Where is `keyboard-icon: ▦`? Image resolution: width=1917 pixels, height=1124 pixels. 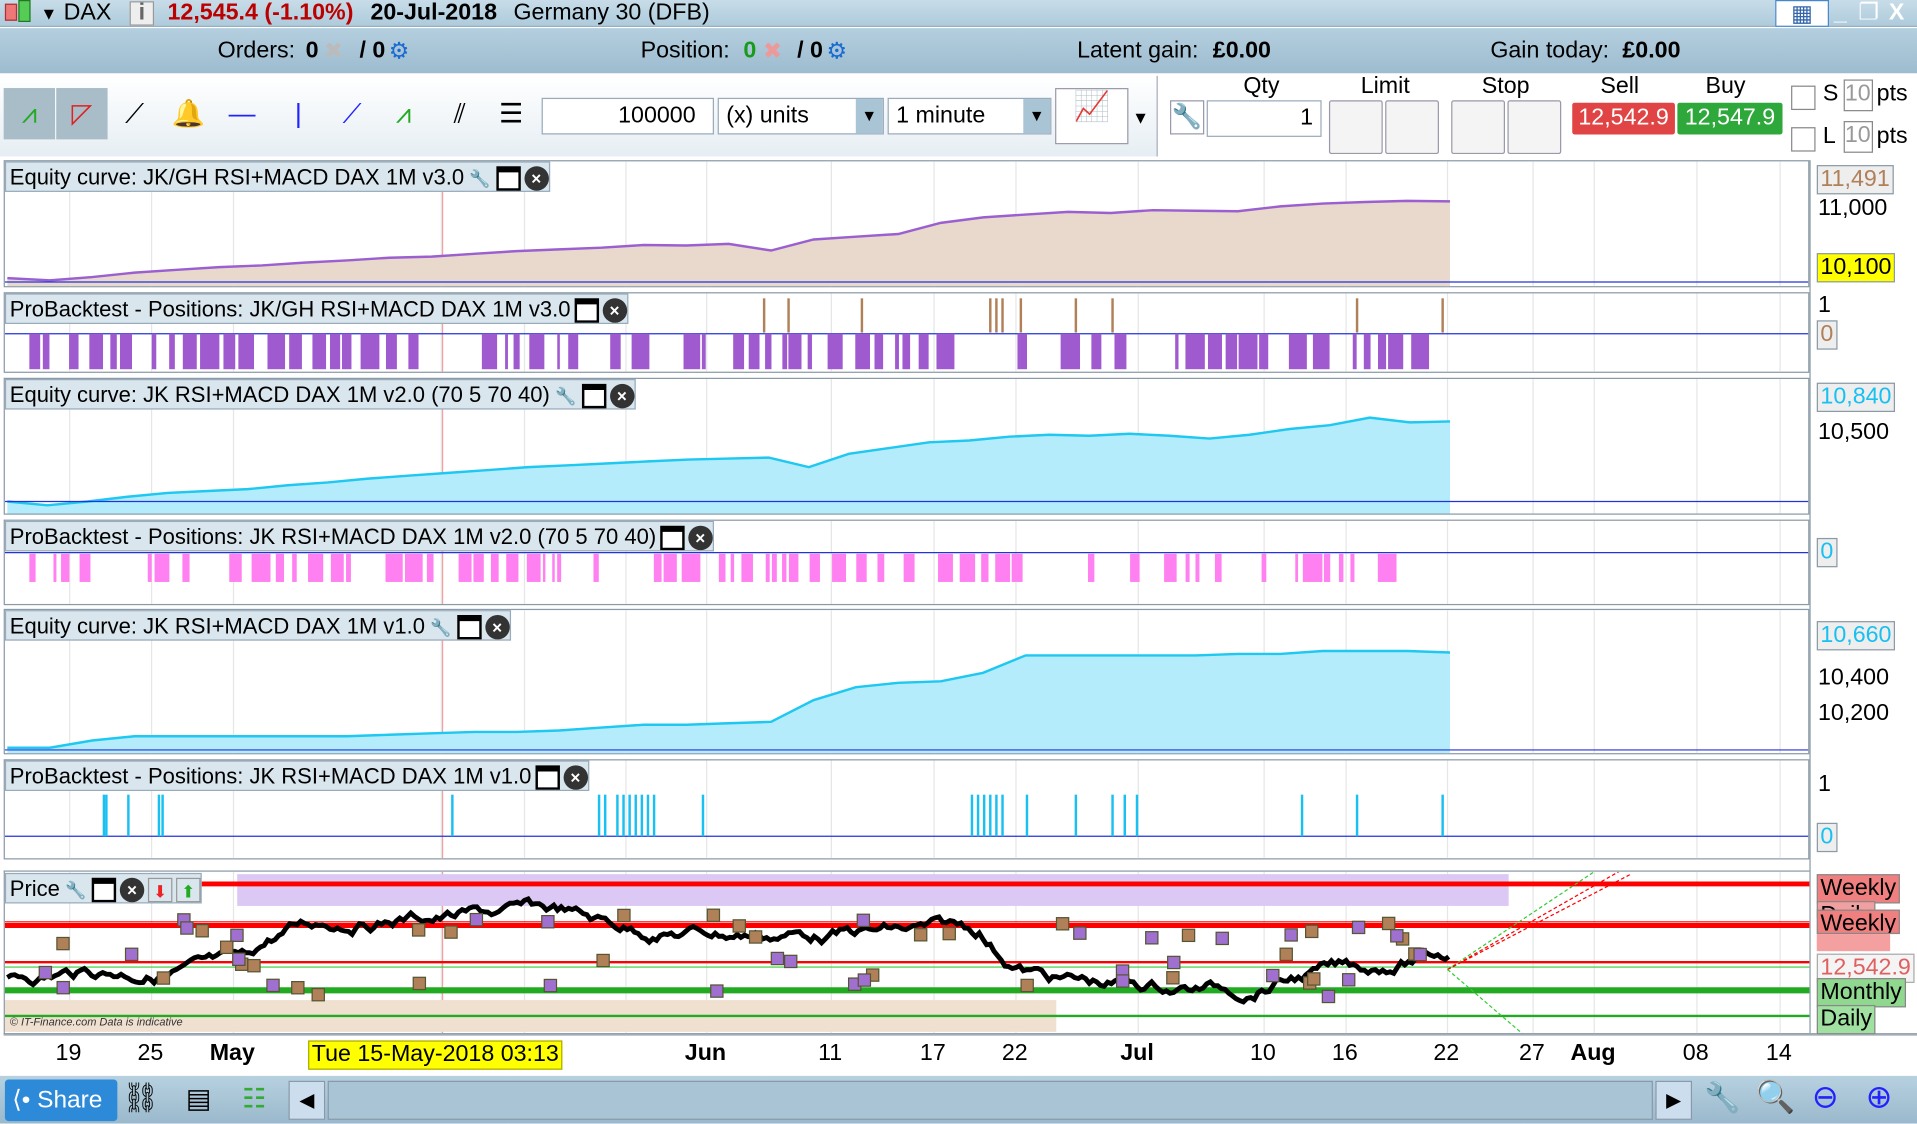 keyboard-icon: ▦ is located at coordinates (1802, 13).